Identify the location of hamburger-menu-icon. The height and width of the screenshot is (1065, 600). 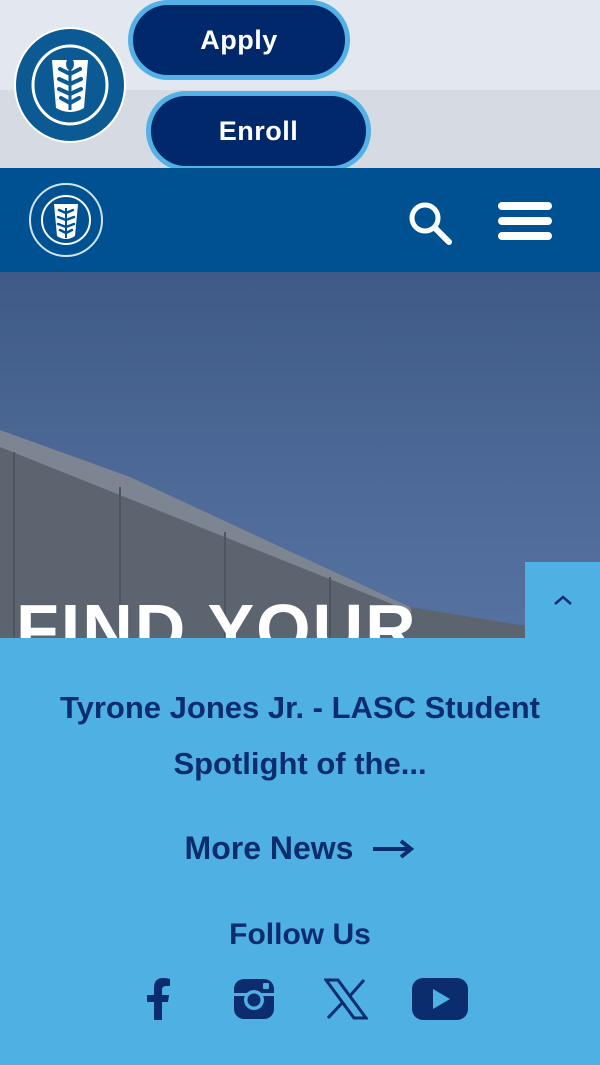
(525, 221).